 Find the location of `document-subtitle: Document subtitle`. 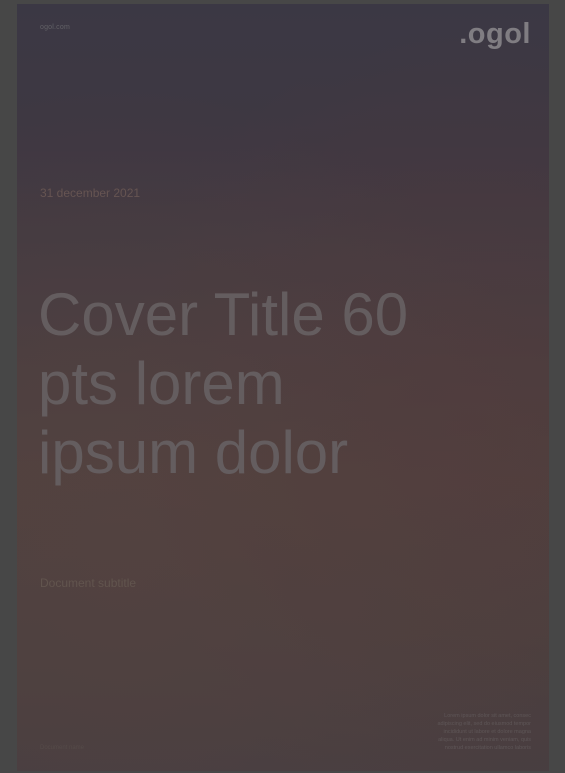

document-subtitle: Document subtitle is located at coordinates (88, 583).